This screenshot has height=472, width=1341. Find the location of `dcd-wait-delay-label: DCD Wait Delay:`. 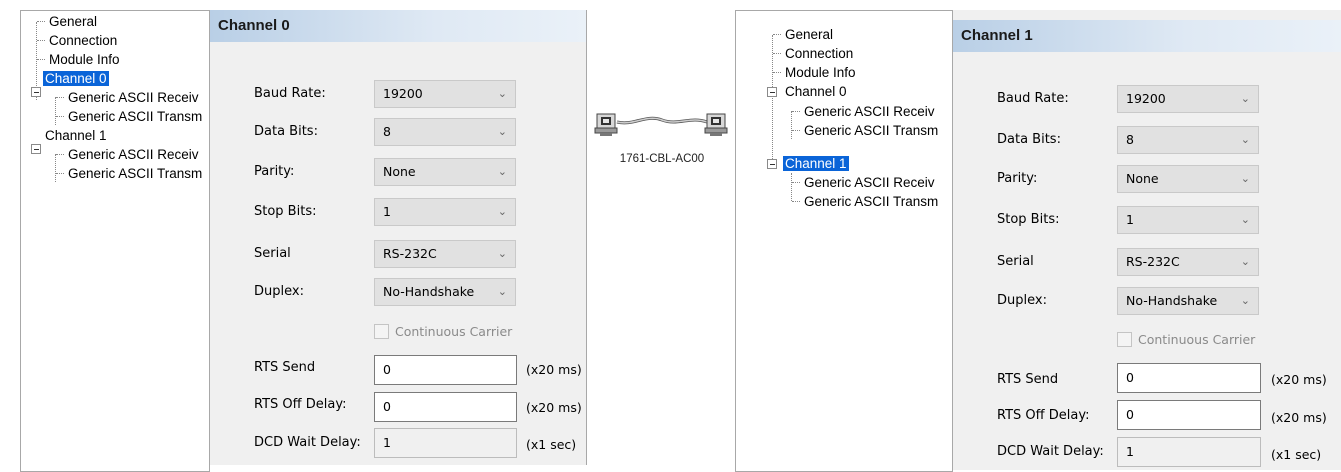

dcd-wait-delay-label: DCD Wait Delay: is located at coordinates (307, 442).